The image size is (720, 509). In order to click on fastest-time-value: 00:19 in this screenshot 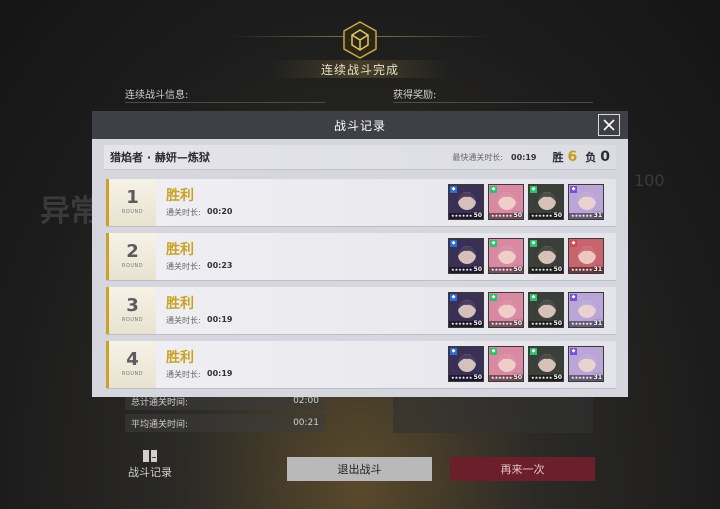, I will do `click(524, 157)`.